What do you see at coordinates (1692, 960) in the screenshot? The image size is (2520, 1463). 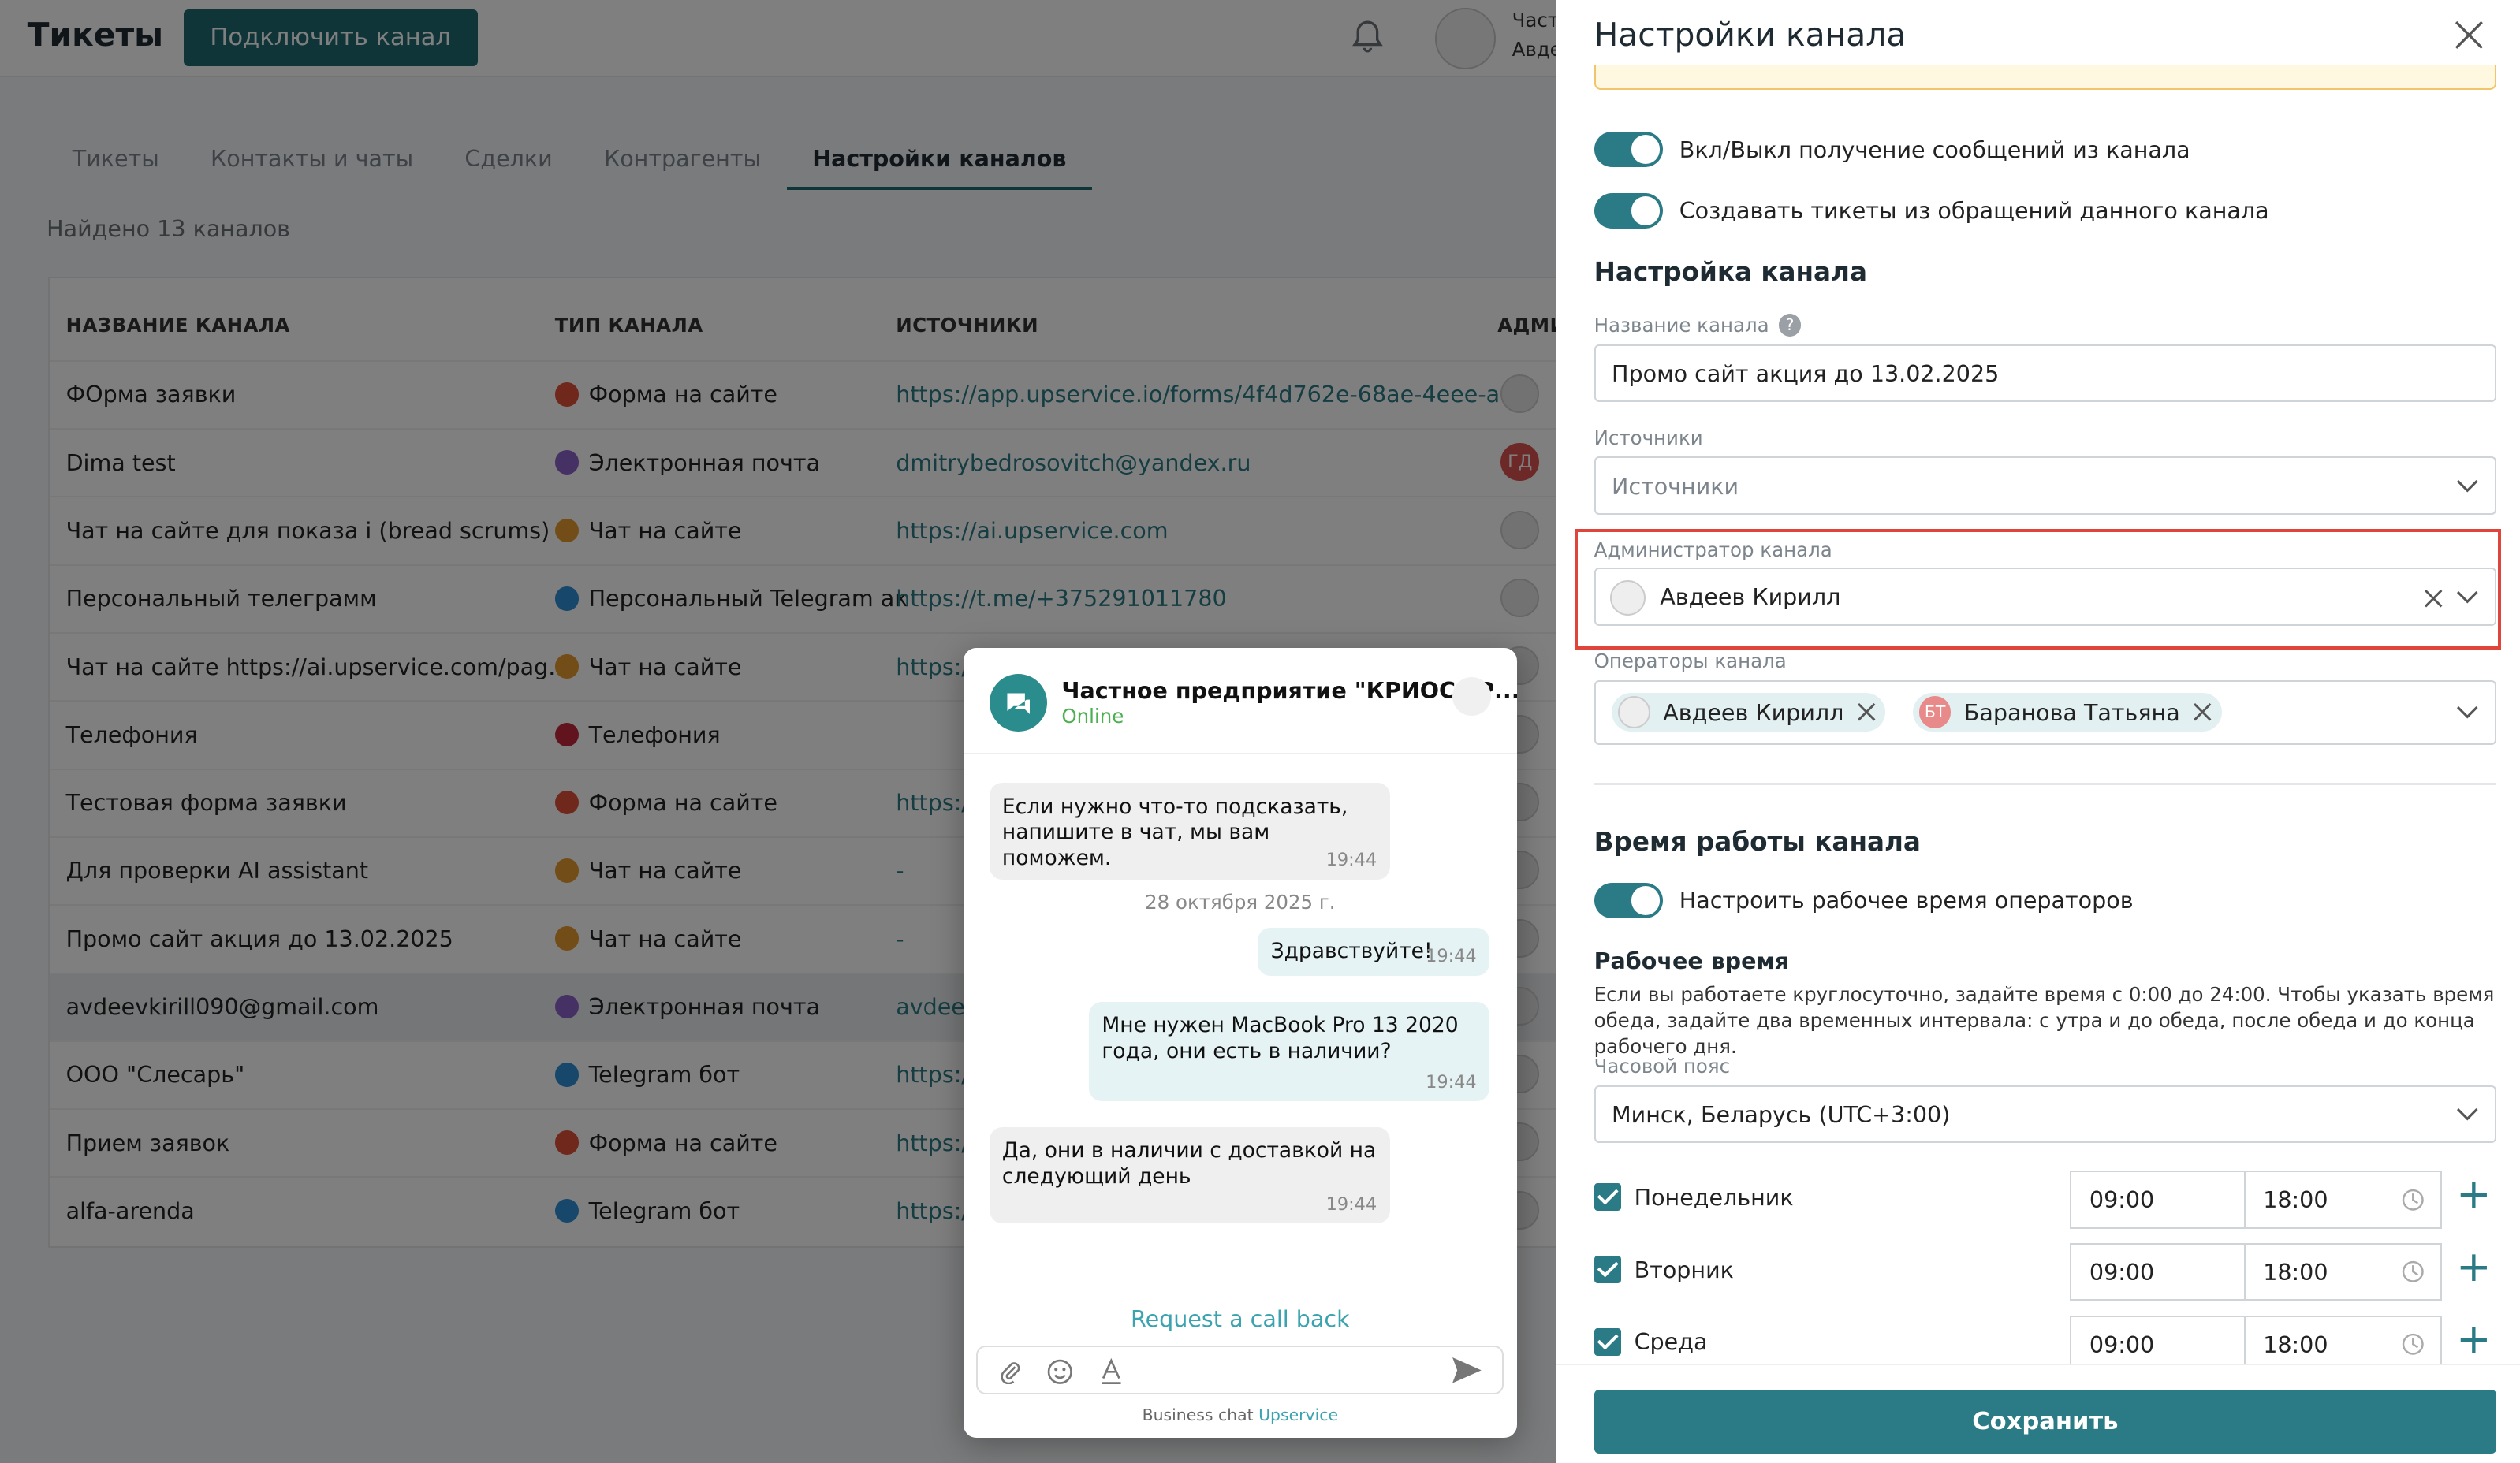 I see `work-time-title: Рабочее время` at bounding box center [1692, 960].